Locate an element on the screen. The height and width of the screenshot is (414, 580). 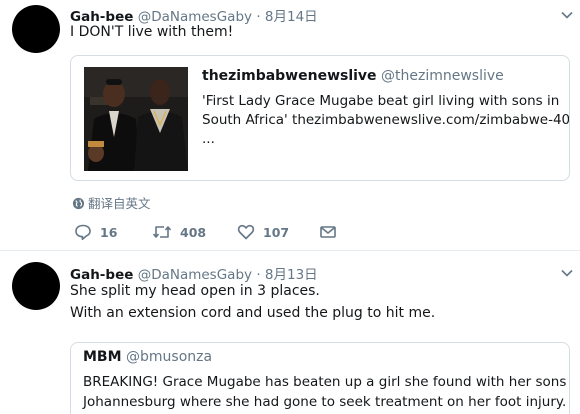
card-author-name: thezimbabwenewslive is located at coordinates (289, 76).